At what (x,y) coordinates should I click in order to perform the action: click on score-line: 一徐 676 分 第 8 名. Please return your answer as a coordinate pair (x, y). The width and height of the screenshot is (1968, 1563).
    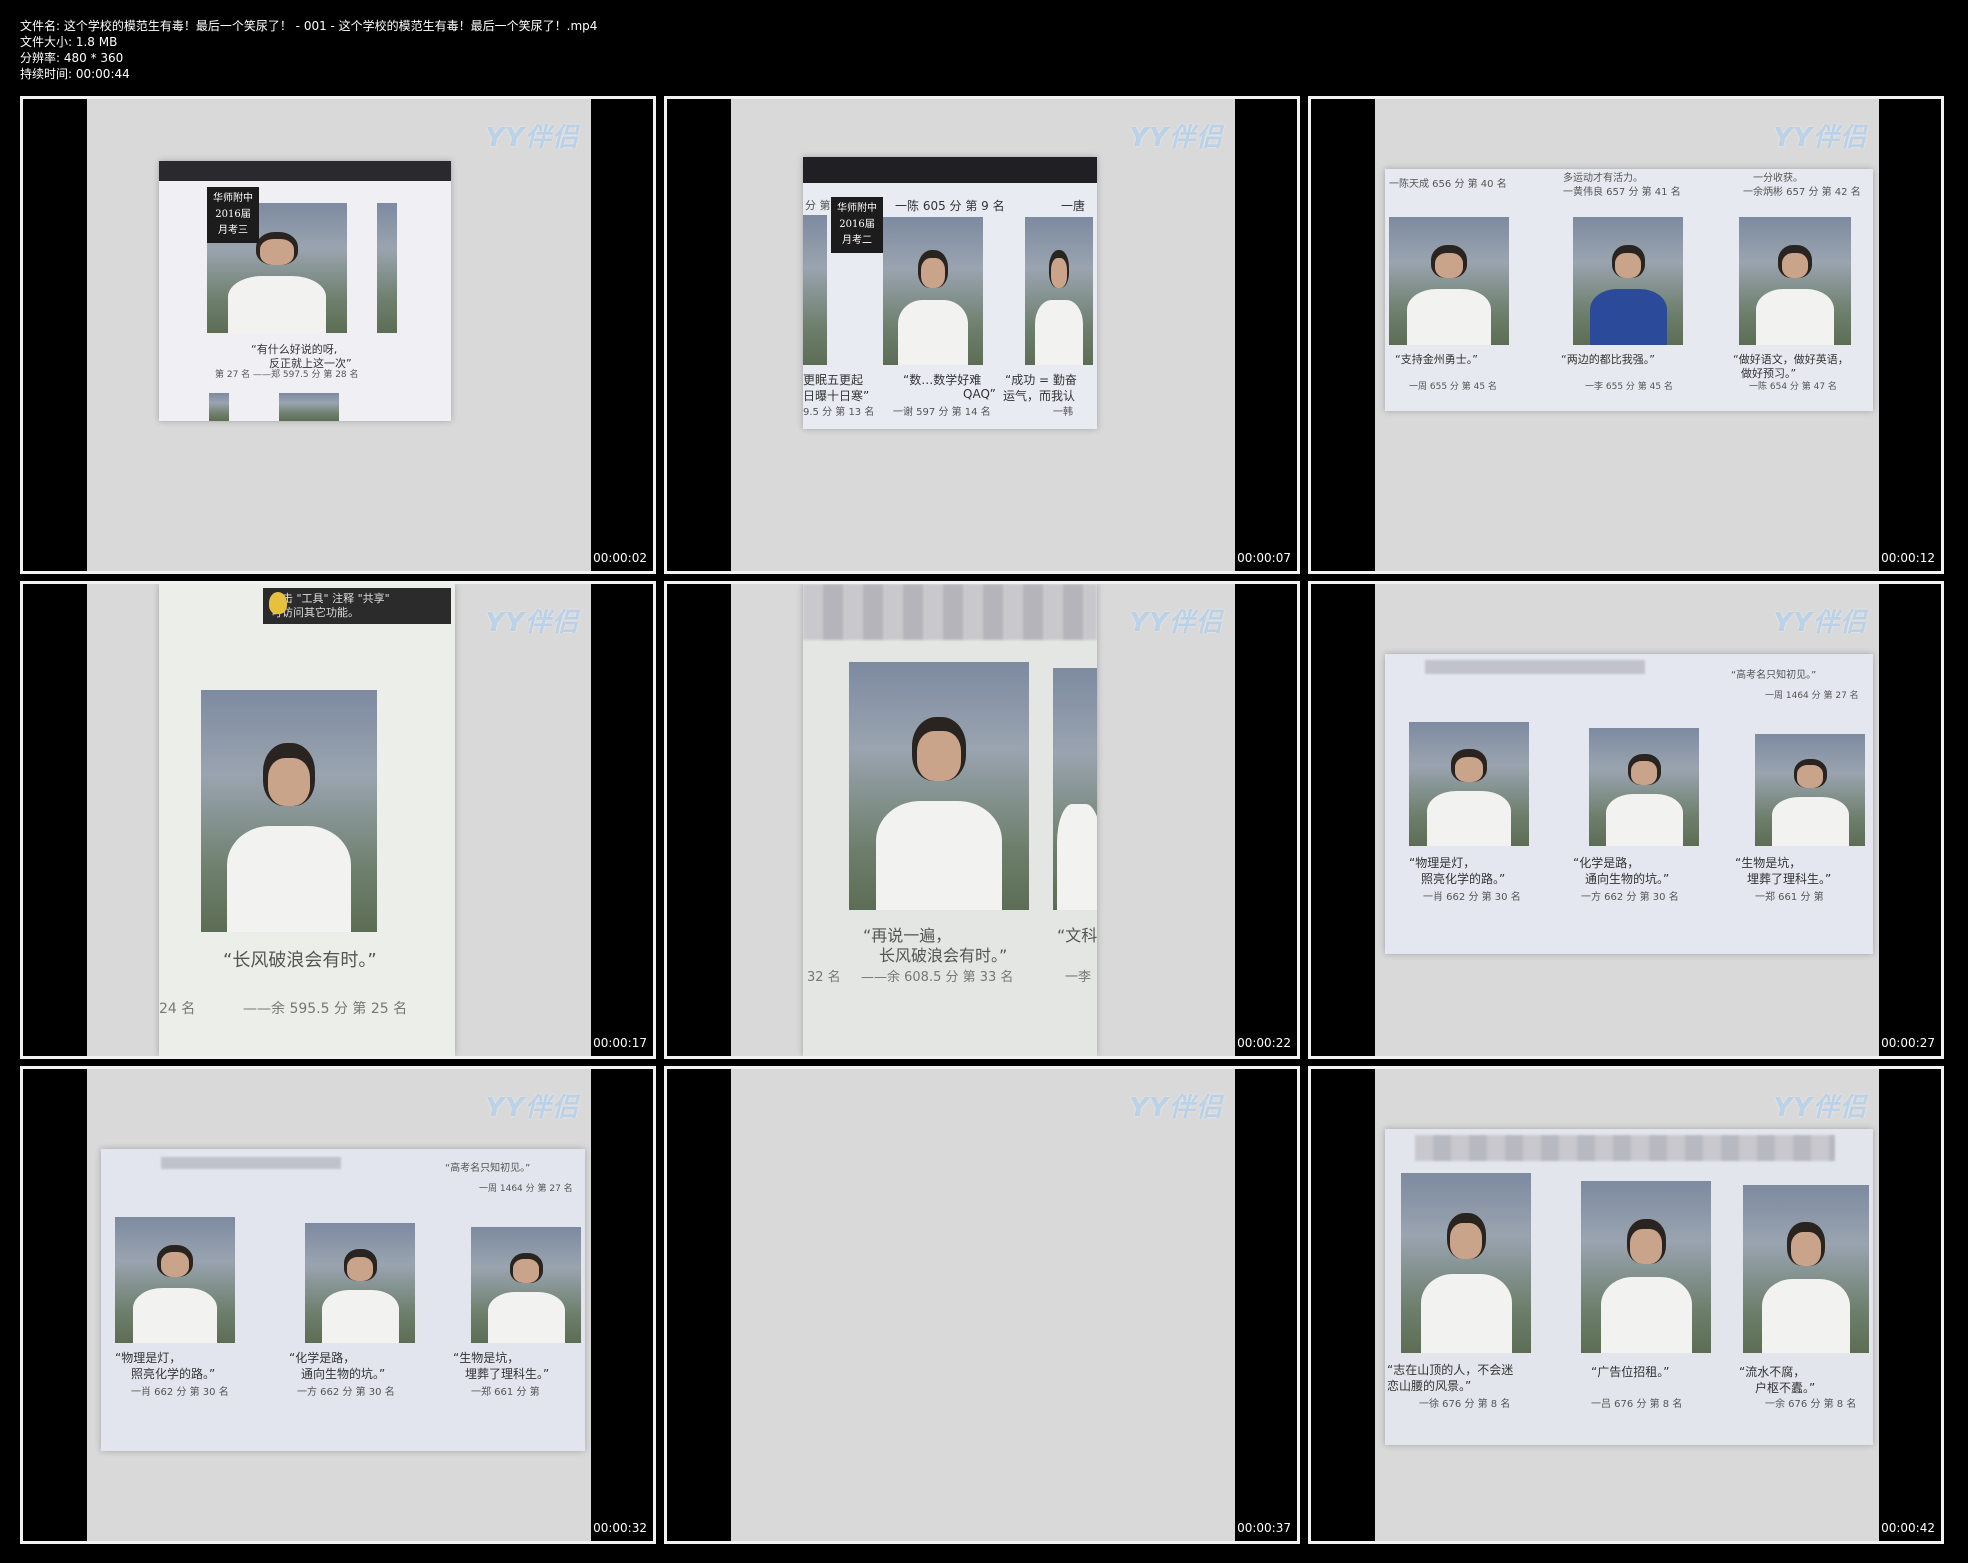
    Looking at the image, I should click on (1465, 1404).